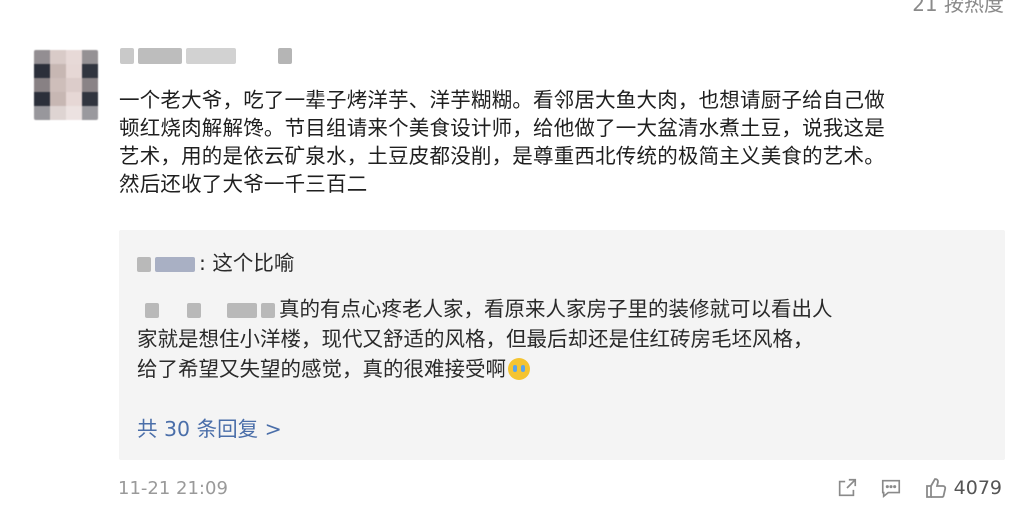 Image resolution: width=1012 pixels, height=512 pixels. Describe the element at coordinates (475, 339) in the screenshot. I see `reply-line: 家就是想住小洋楼，现代又舒适的风格，但最后却还是住红砖房毛坯风格，` at that location.